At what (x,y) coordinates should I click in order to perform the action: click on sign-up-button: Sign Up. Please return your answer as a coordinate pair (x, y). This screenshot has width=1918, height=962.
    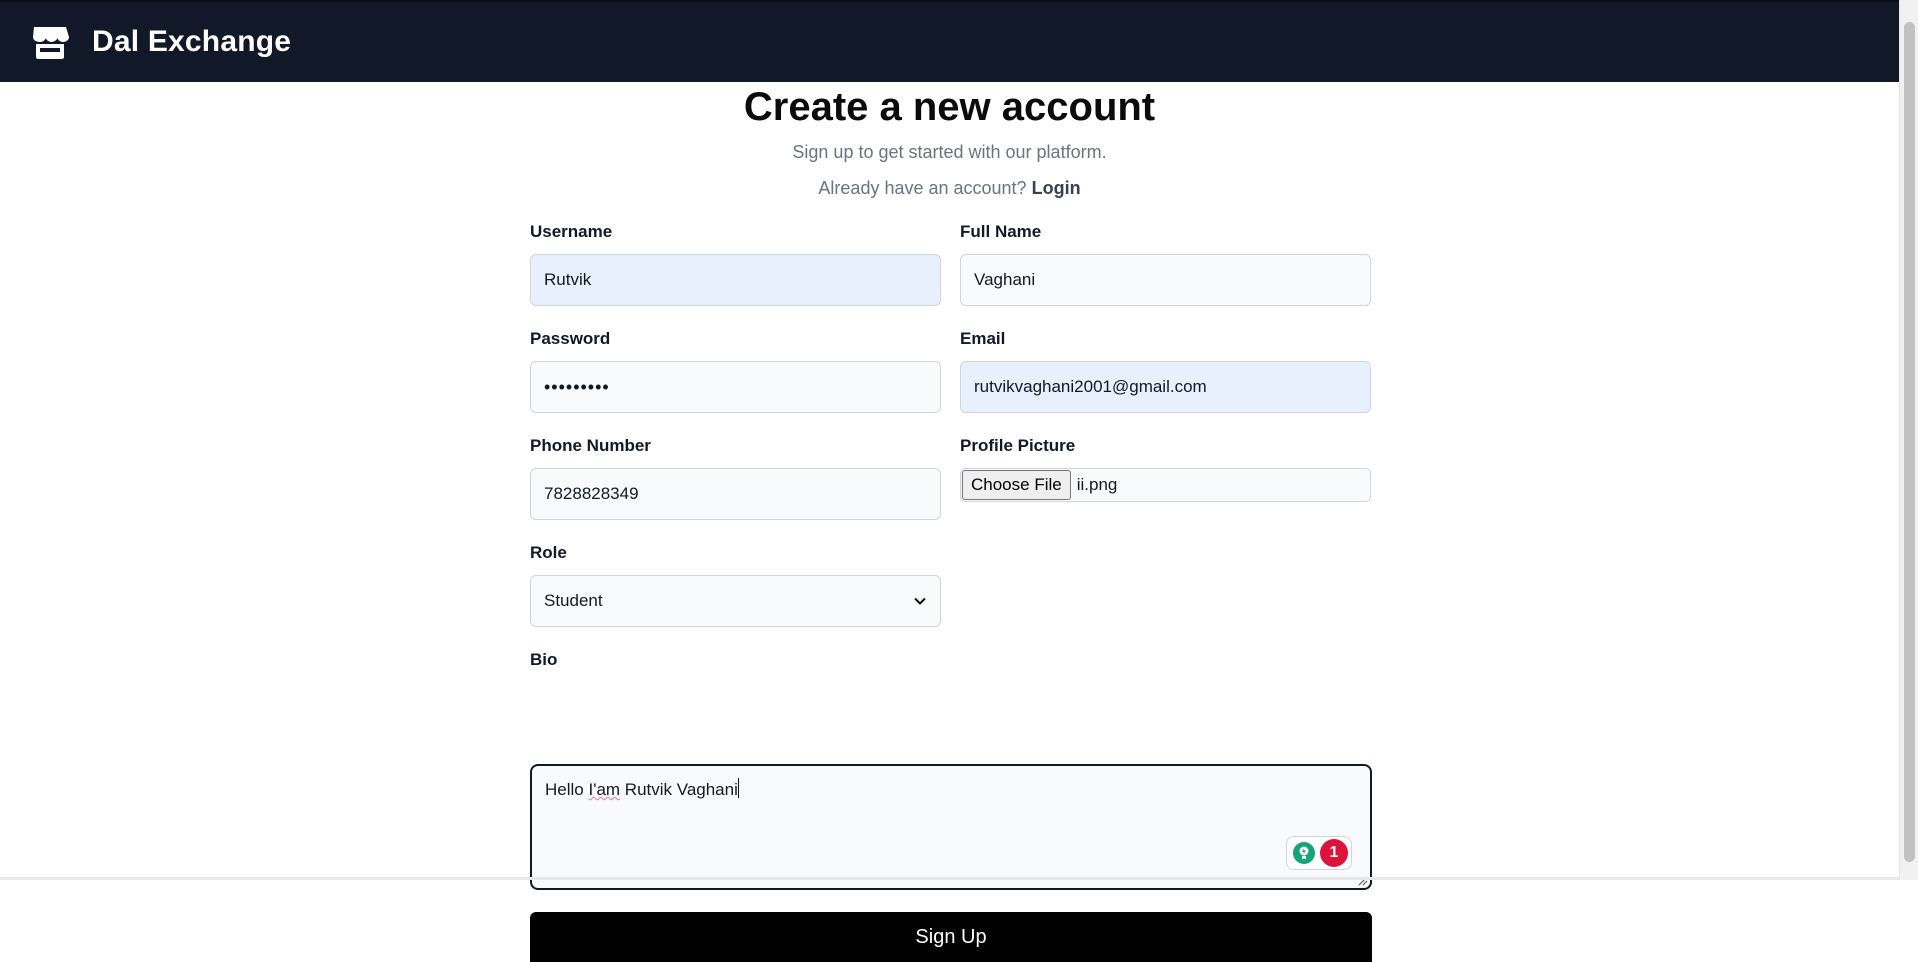
    Looking at the image, I should click on (951, 937).